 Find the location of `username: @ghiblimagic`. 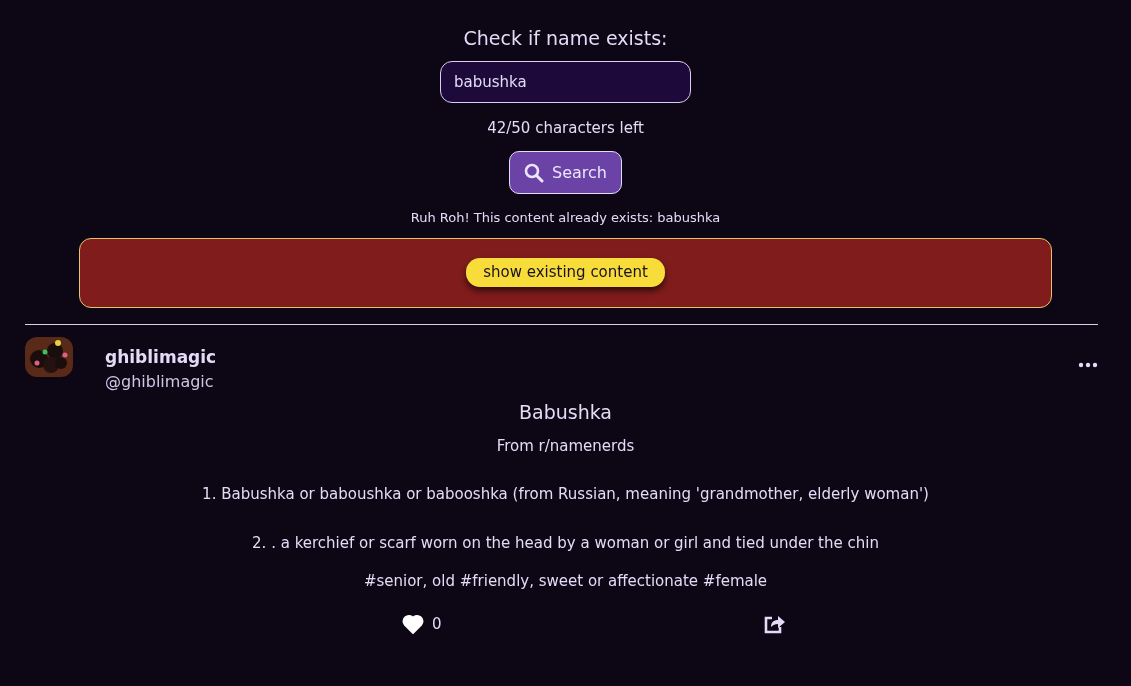

username: @ghiblimagic is located at coordinates (160, 382).